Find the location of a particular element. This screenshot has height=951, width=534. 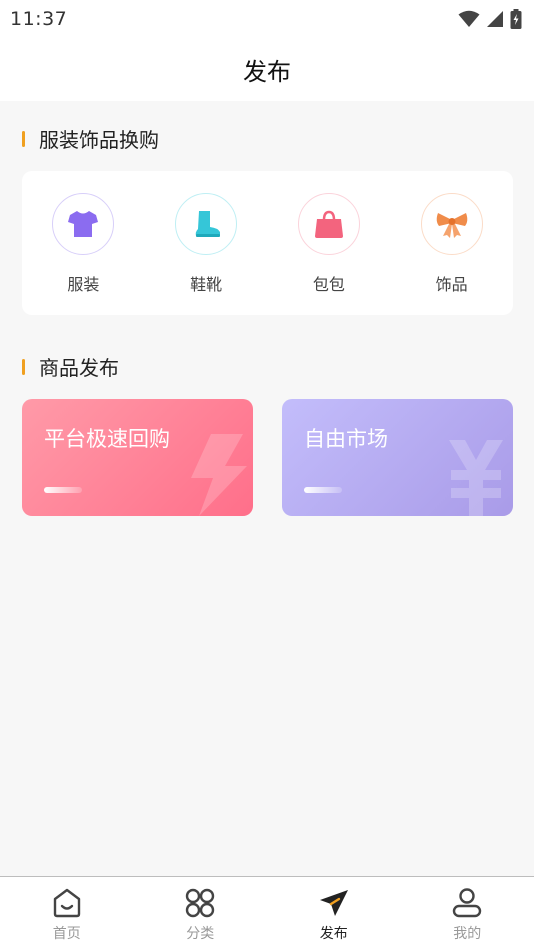

section-publish-label: 商品发布 is located at coordinates (79, 368).